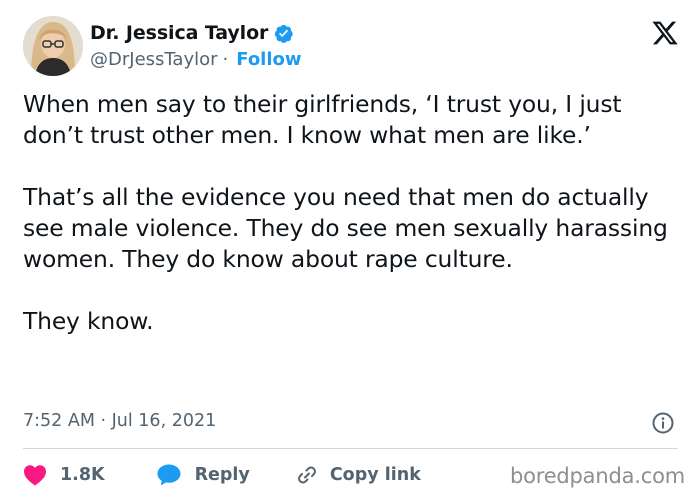 This screenshot has width=700, height=502. What do you see at coordinates (375, 475) in the screenshot?
I see `copy-link-label: Copy link` at bounding box center [375, 475].